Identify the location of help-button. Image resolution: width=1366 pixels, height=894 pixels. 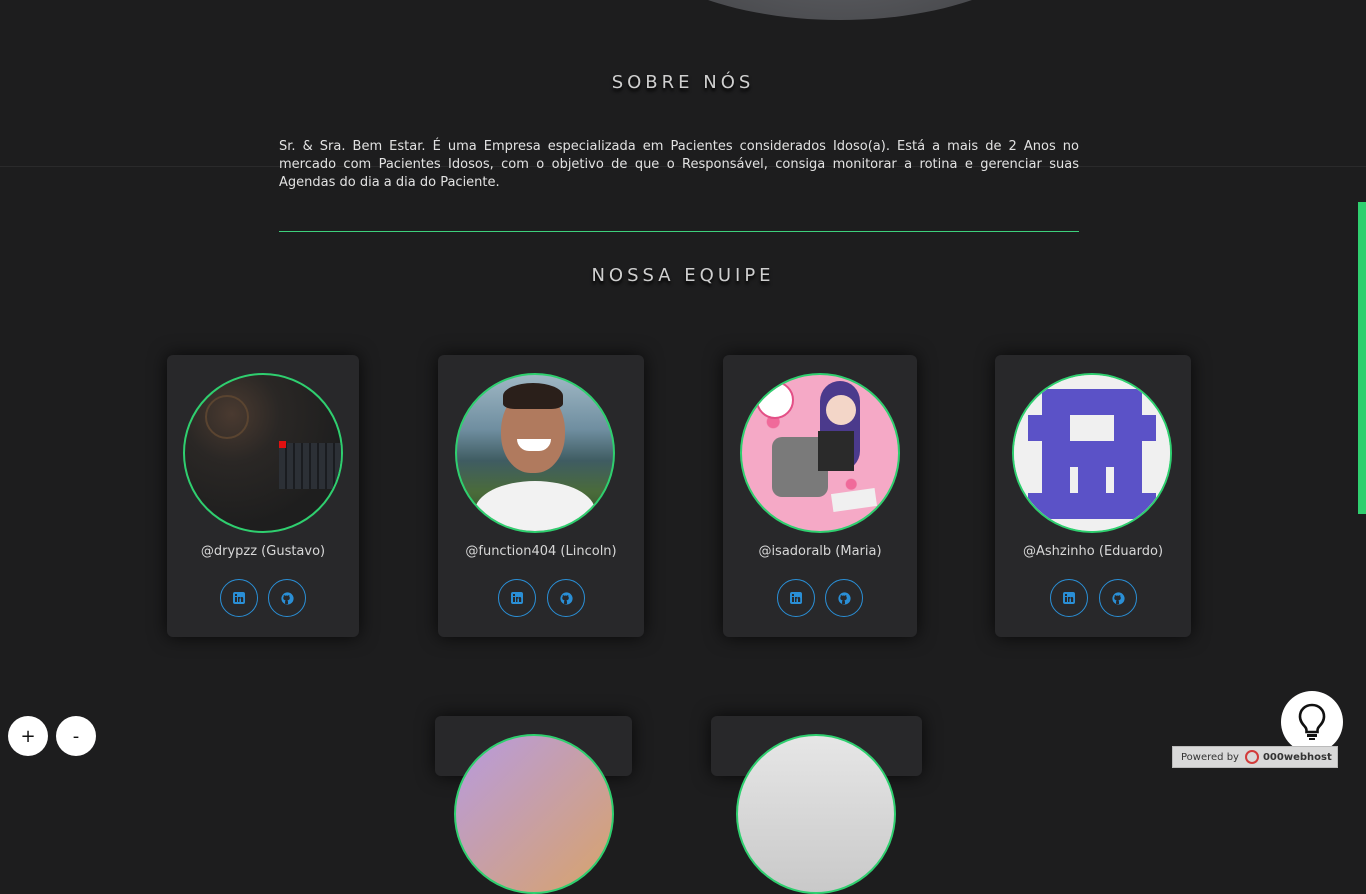
(1312, 722).